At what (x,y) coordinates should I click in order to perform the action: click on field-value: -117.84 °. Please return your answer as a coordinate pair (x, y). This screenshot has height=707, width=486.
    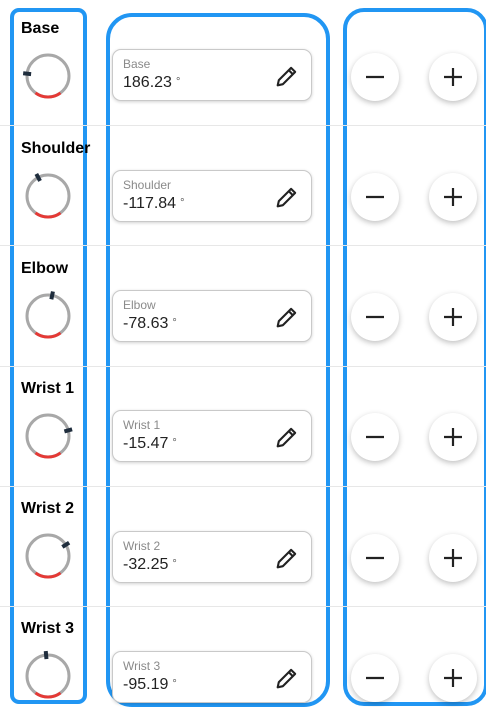
    Looking at the image, I should click on (154, 203).